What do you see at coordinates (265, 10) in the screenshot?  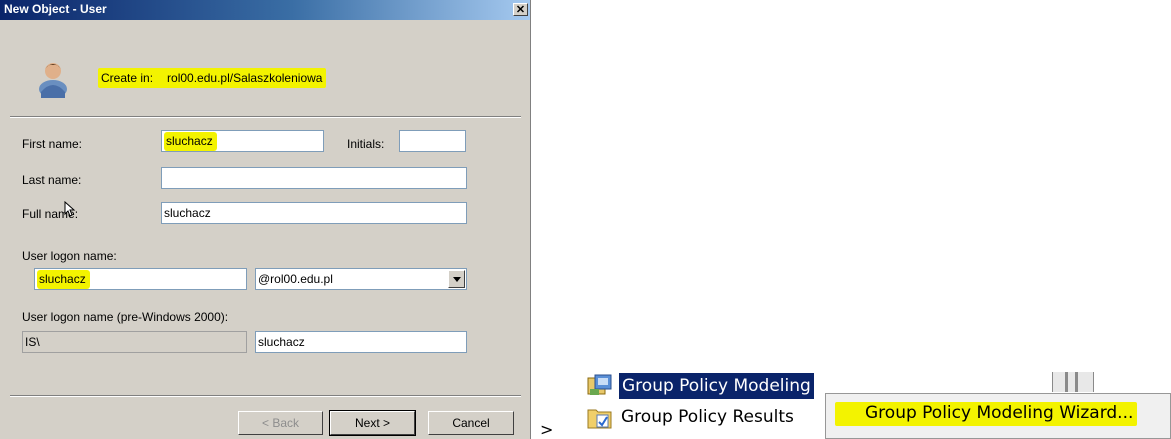 I see `title-bar: New Object - User ✕` at bounding box center [265, 10].